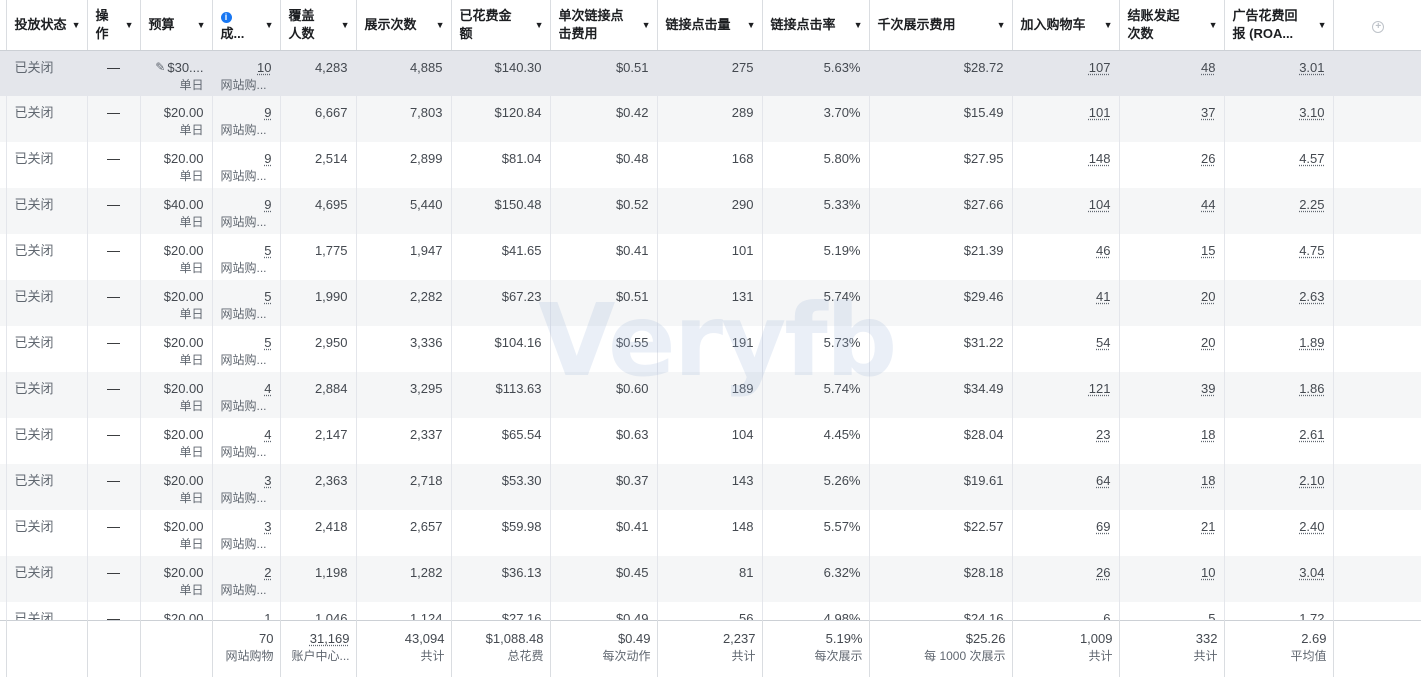  I want to click on column-header-impressions: 展示次数 ▼, so click(404, 25).